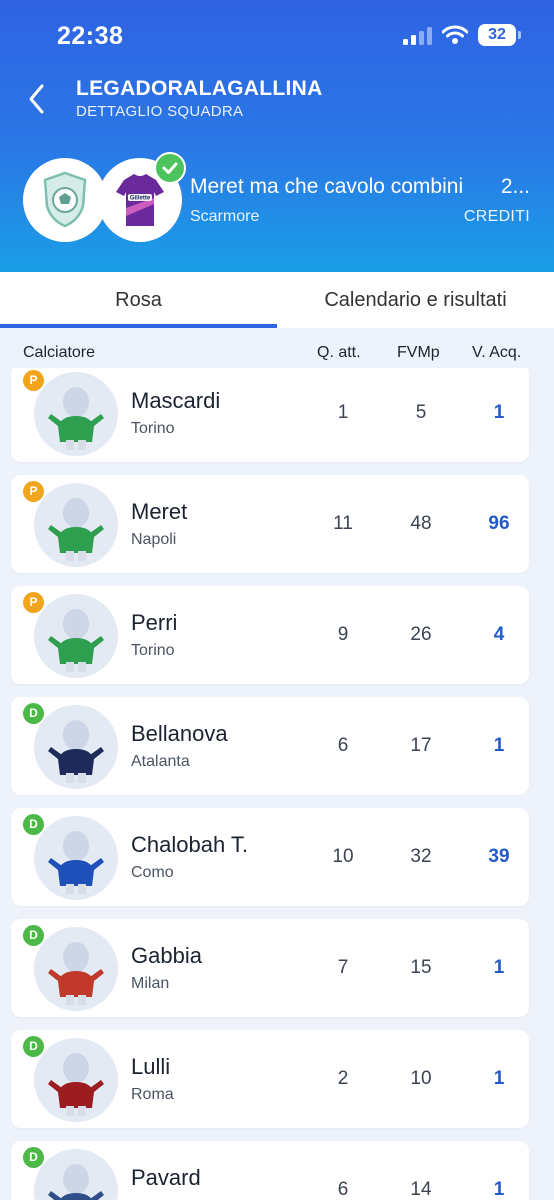 The image size is (554, 1200). I want to click on tab-rosa: Rosa, so click(138, 300).